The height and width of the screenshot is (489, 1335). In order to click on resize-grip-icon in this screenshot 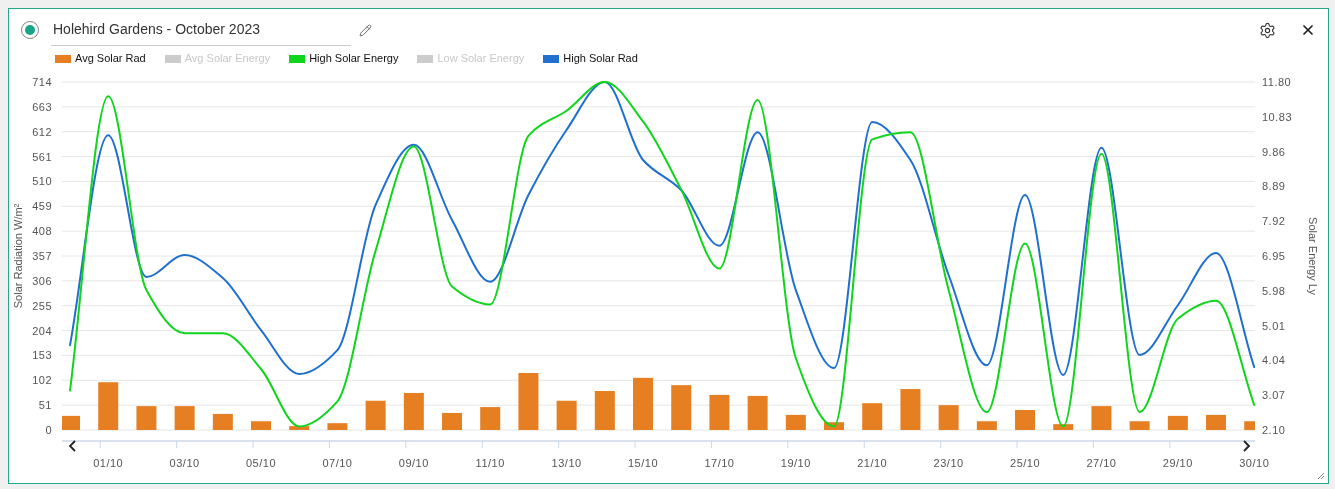, I will do `click(1321, 476)`.